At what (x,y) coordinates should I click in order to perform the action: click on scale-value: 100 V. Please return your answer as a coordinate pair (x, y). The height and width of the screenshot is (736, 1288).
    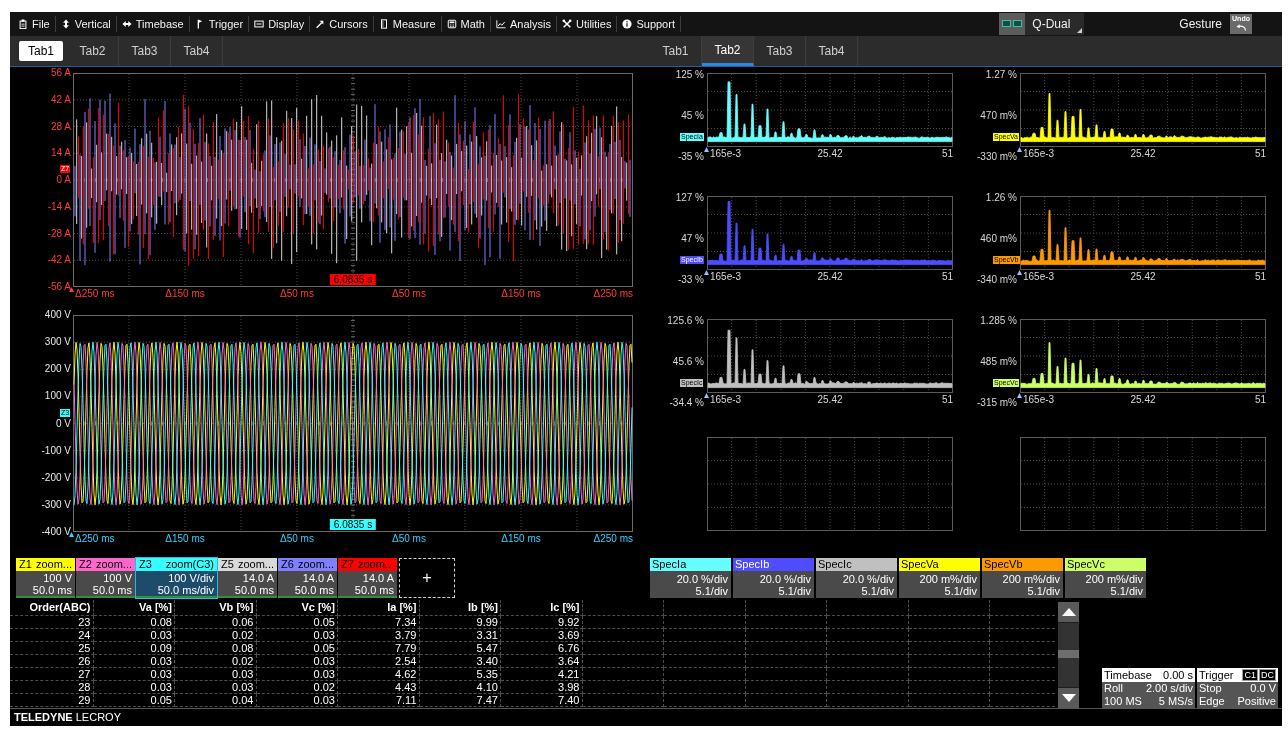
    Looking at the image, I should click on (57, 577).